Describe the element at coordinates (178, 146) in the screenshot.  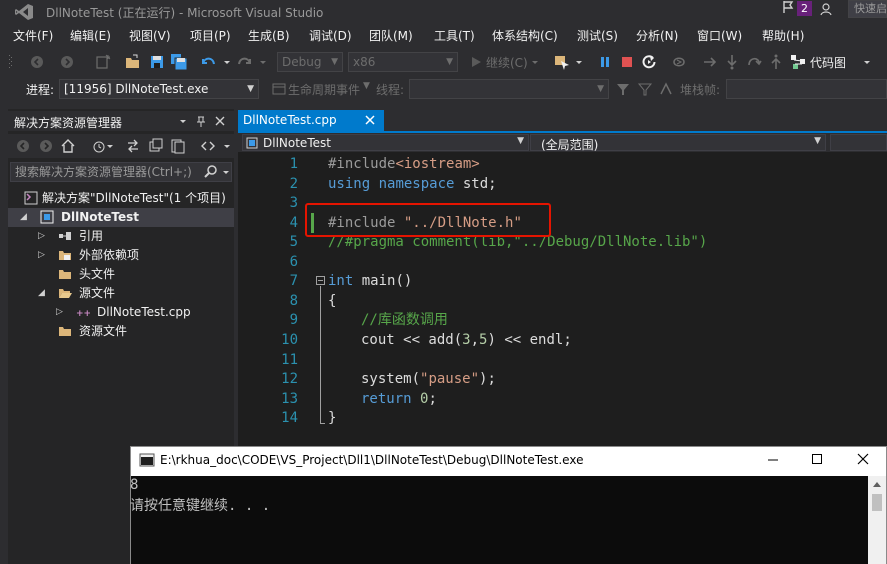
I see `show-all-files-icon` at that location.